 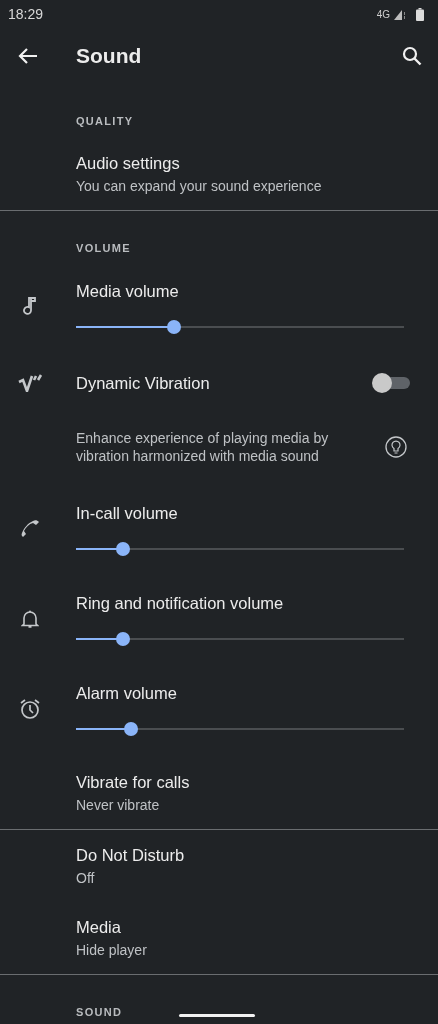 I want to click on page-title: Sound, so click(x=109, y=56).